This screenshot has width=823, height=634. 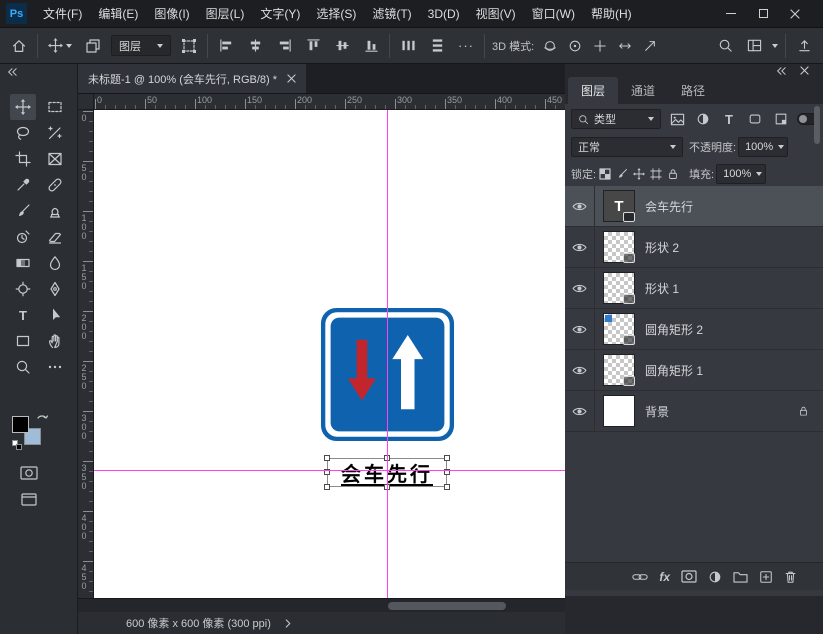 What do you see at coordinates (740, 576) in the screenshot?
I see `new-group-folder-icon` at bounding box center [740, 576].